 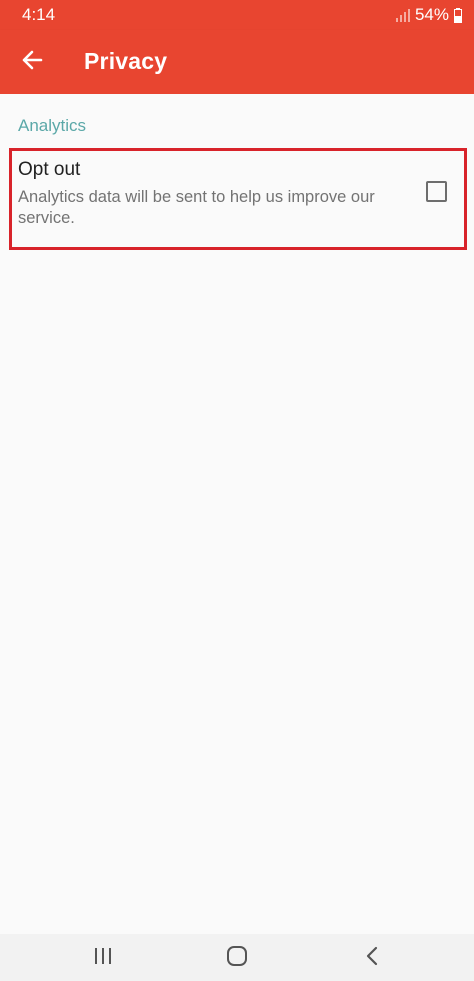 I want to click on section-header-analytics: Analytics, so click(x=52, y=125).